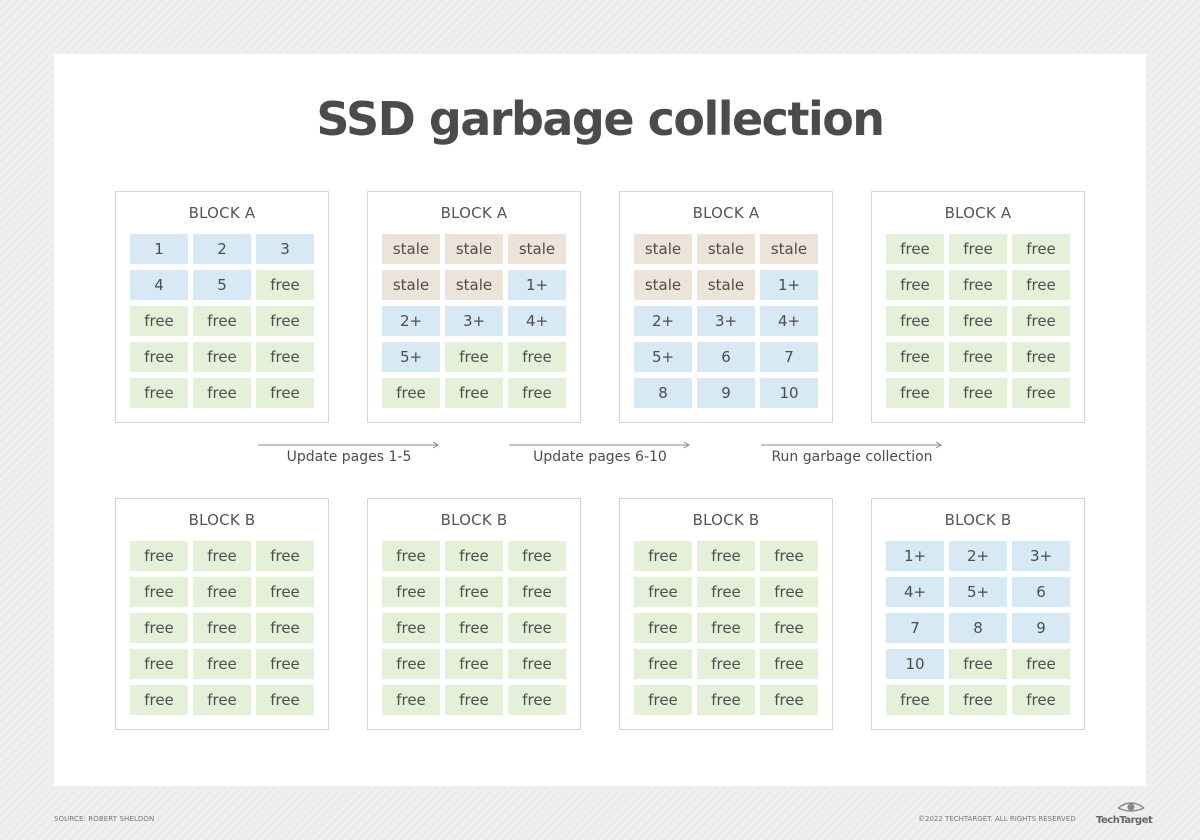 The height and width of the screenshot is (840, 1200). I want to click on diagram-title: SSD garbage collection, so click(600, 119).